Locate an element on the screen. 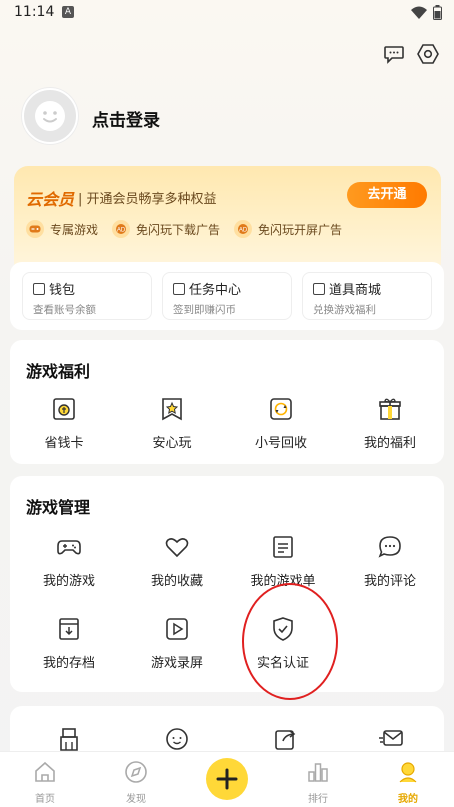 The height and width of the screenshot is (807, 454). quick-subtitle: 签到即赚闪币 is located at coordinates (204, 310).